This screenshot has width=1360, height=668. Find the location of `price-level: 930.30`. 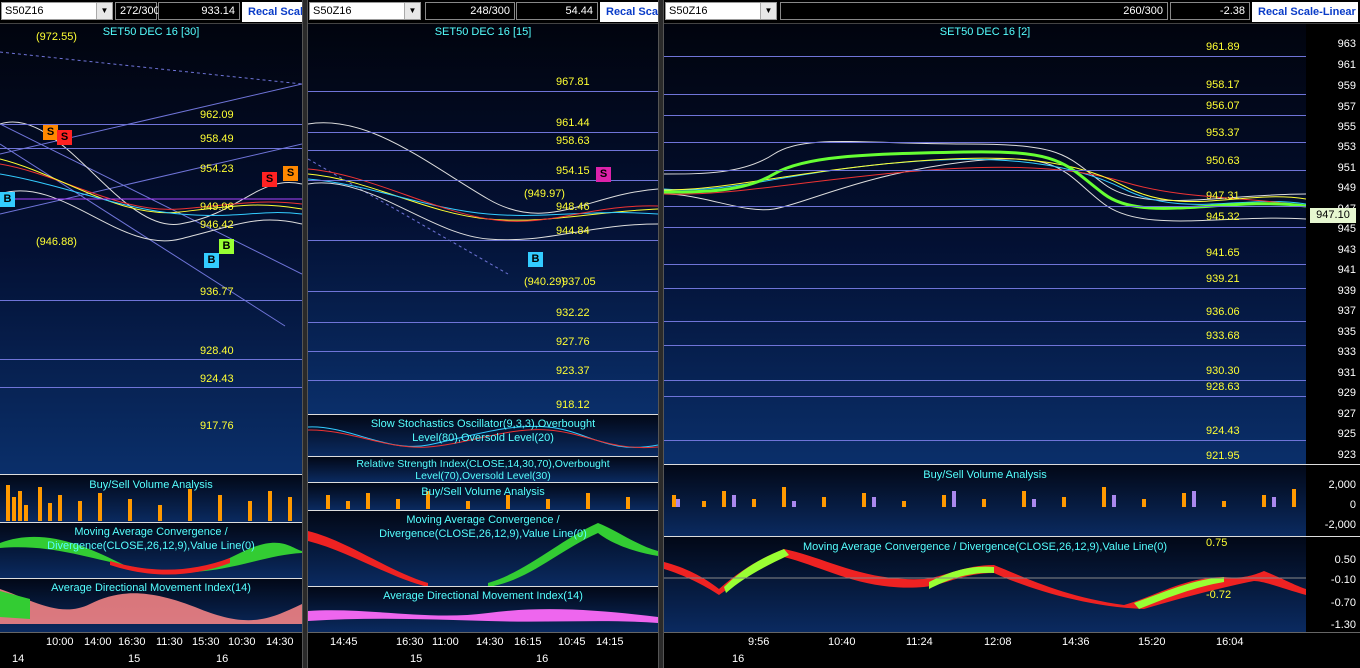

price-level: 930.30 is located at coordinates (1223, 371).